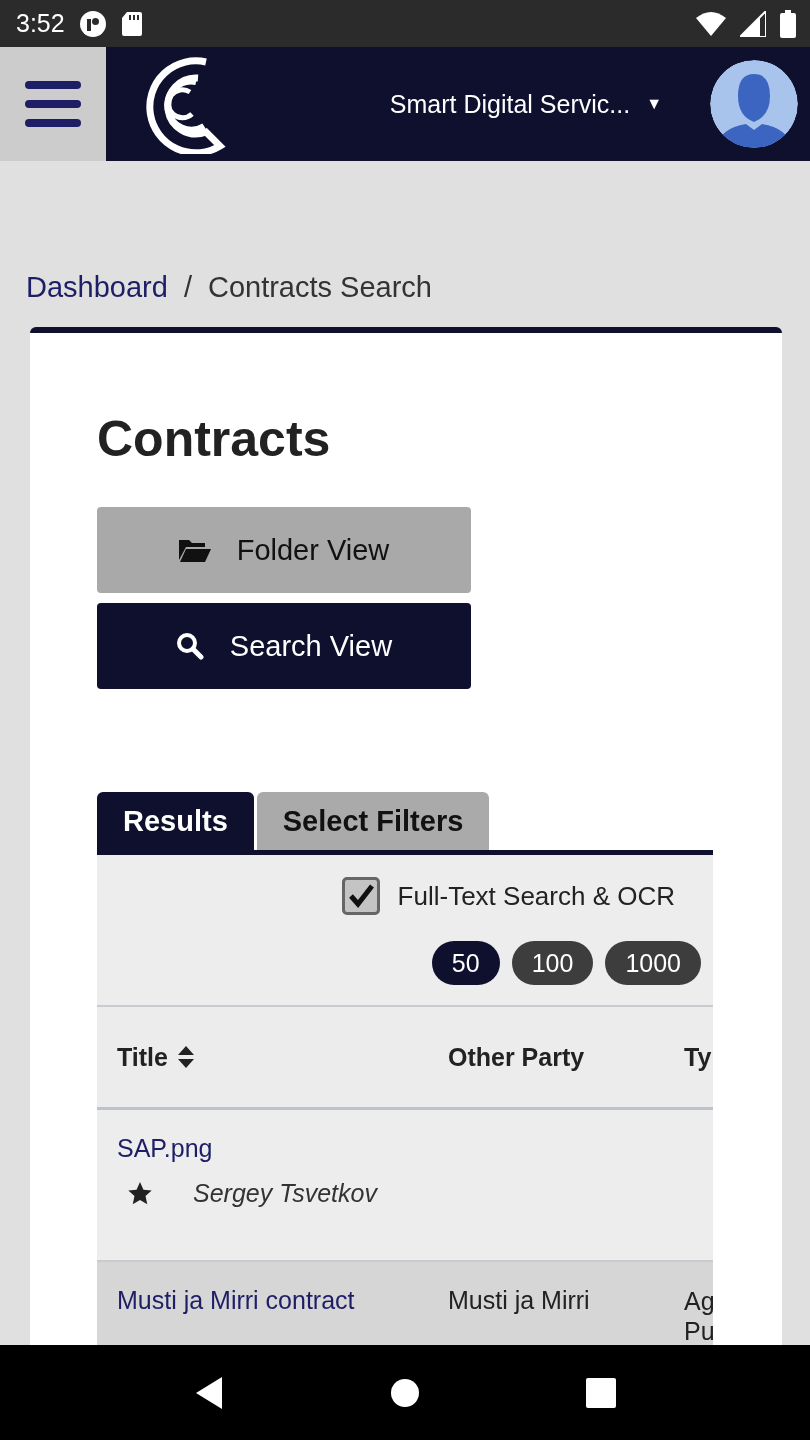 This screenshot has height=1440, width=810. Describe the element at coordinates (405, 1392) in the screenshot. I see `home-icon` at that location.